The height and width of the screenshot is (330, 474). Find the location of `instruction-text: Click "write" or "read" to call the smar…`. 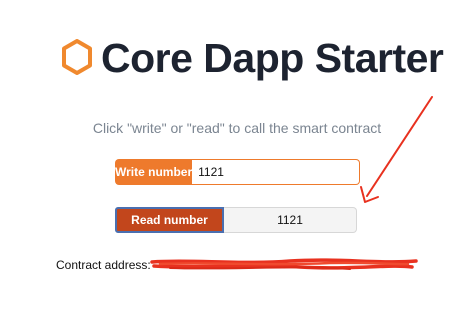

instruction-text: Click "write" or "read" to call the smar… is located at coordinates (237, 128).